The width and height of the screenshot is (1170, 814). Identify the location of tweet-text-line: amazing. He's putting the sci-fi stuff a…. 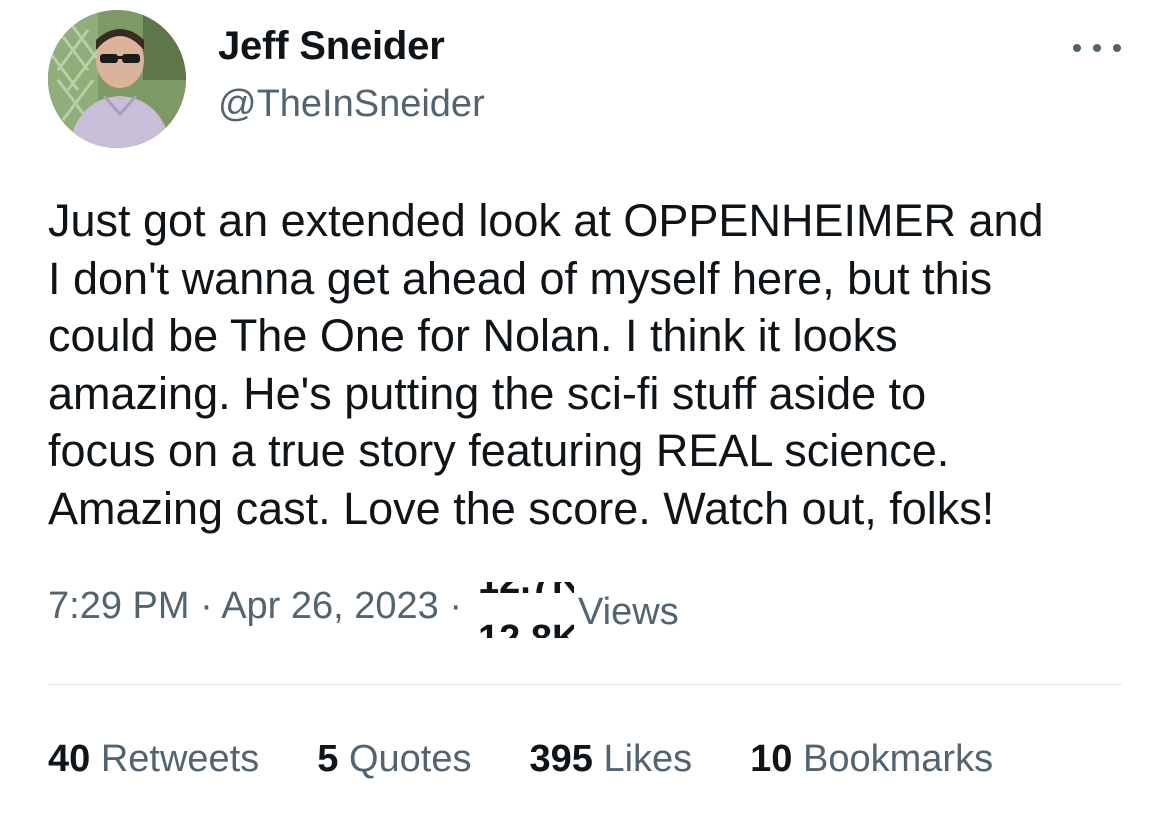
(487, 393).